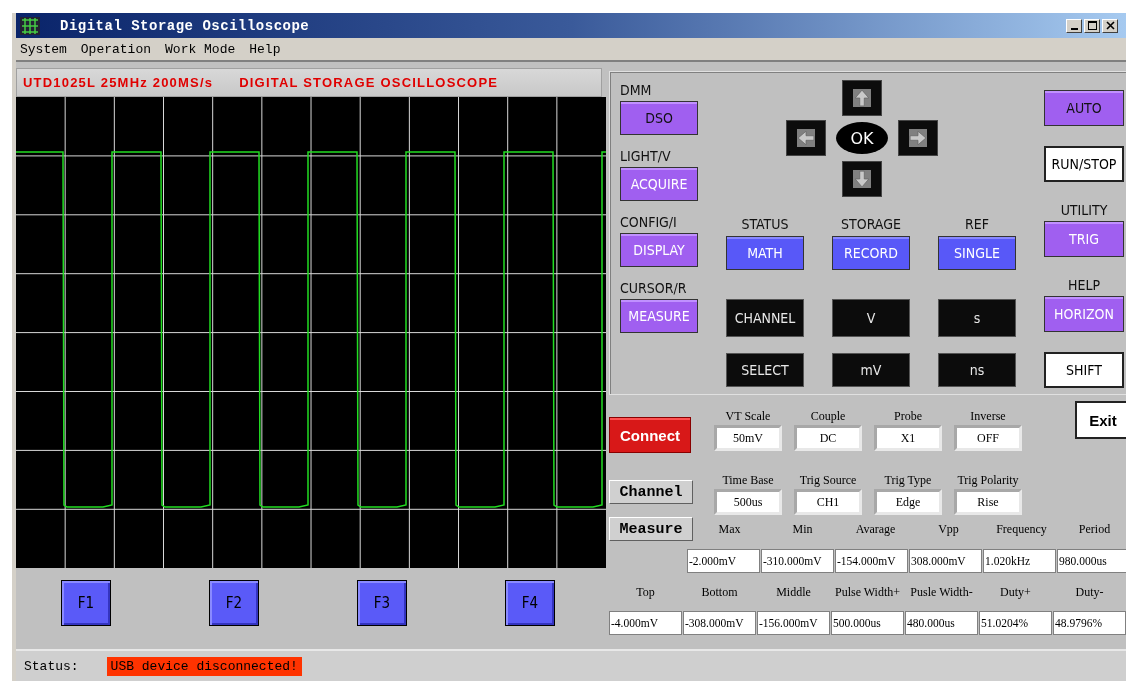 Image resolution: width=1126 pixels, height=681 pixels. Describe the element at coordinates (265, 49) in the screenshot. I see `menu-item: Help` at that location.